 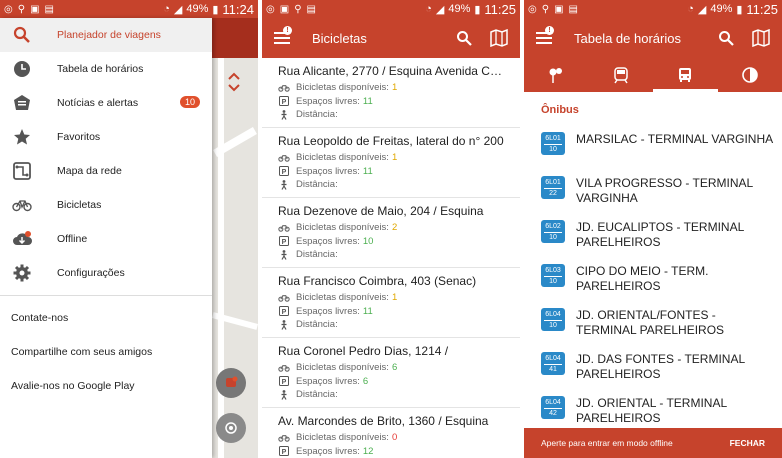 I want to click on route-code-bottom: 22, so click(x=553, y=193).